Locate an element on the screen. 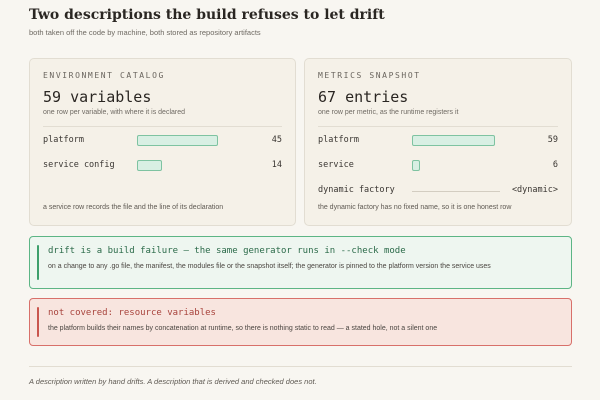  catalog-row-platform: platform 45 is located at coordinates (162, 141).